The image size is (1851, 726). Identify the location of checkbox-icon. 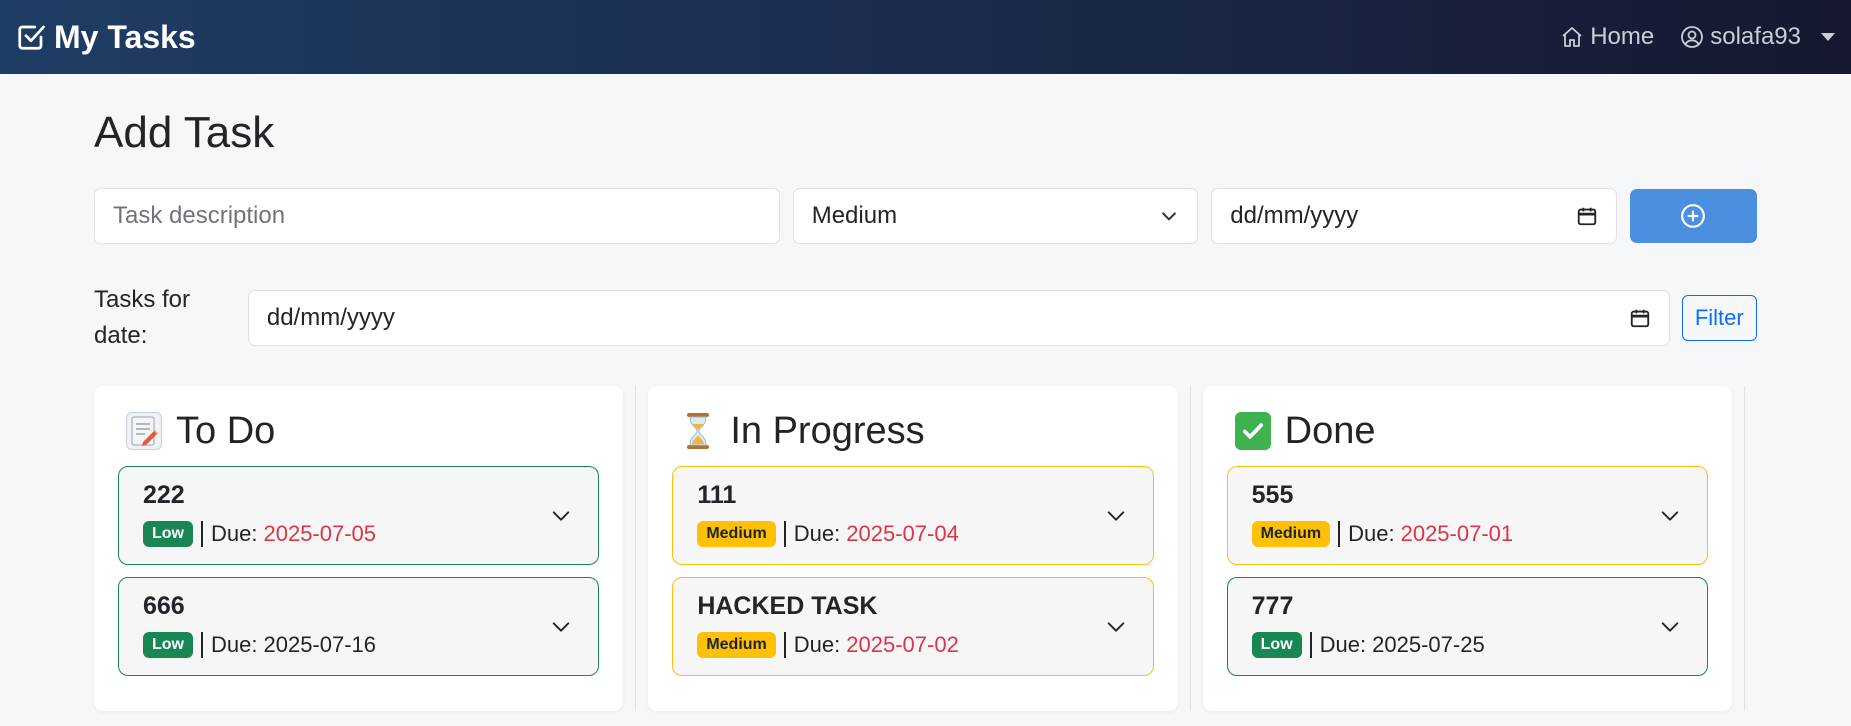
(31, 37).